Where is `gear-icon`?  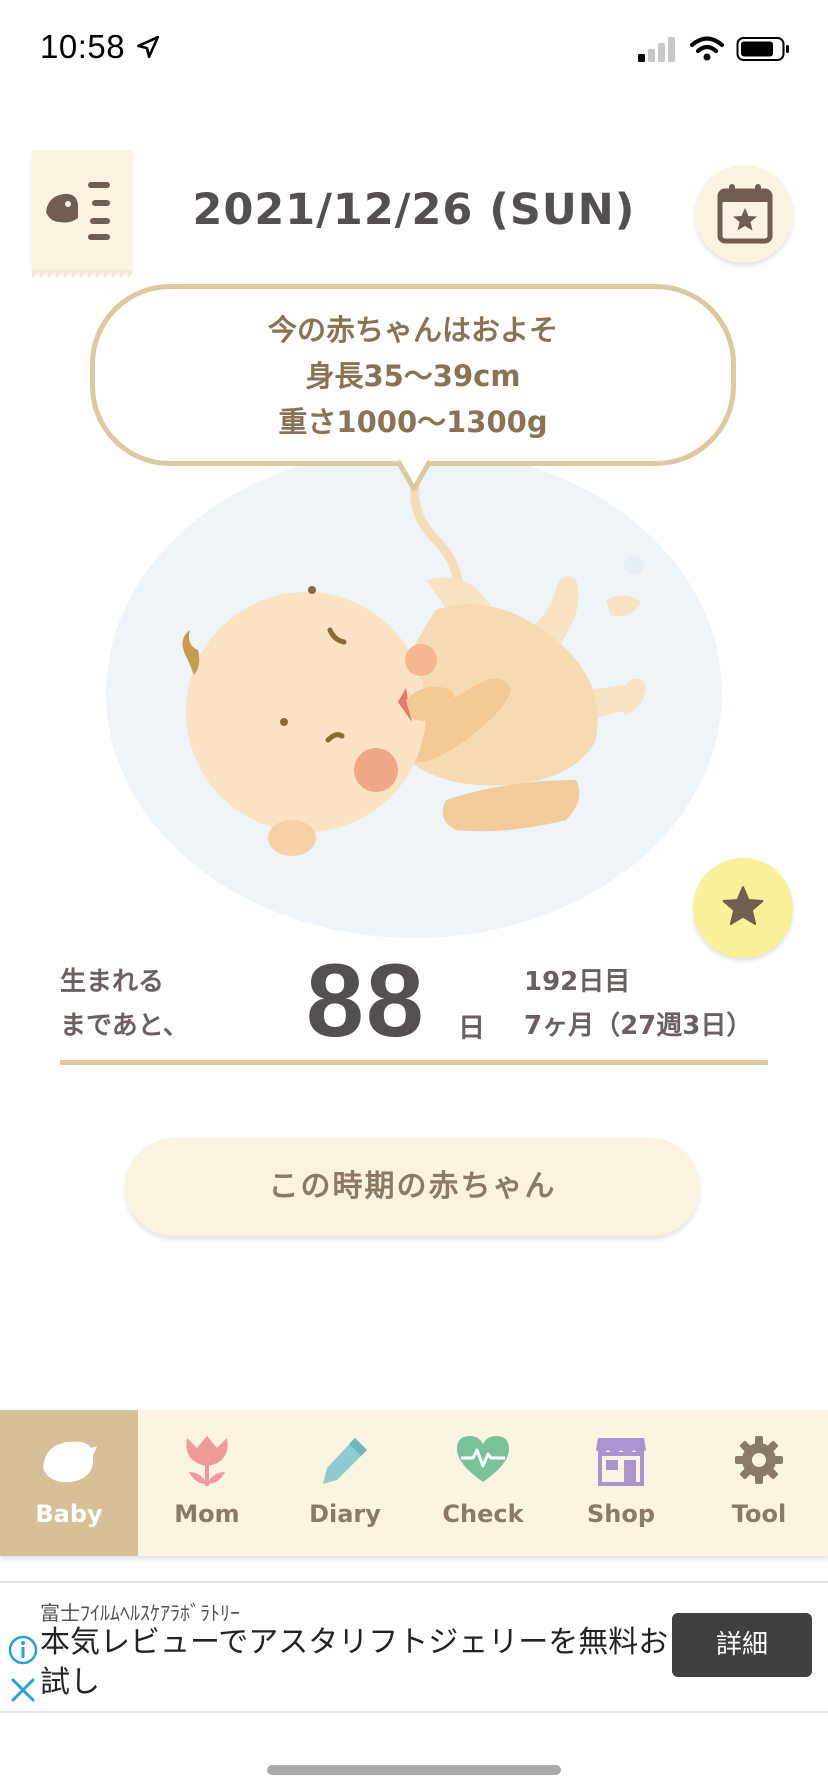
gear-icon is located at coordinates (759, 1460).